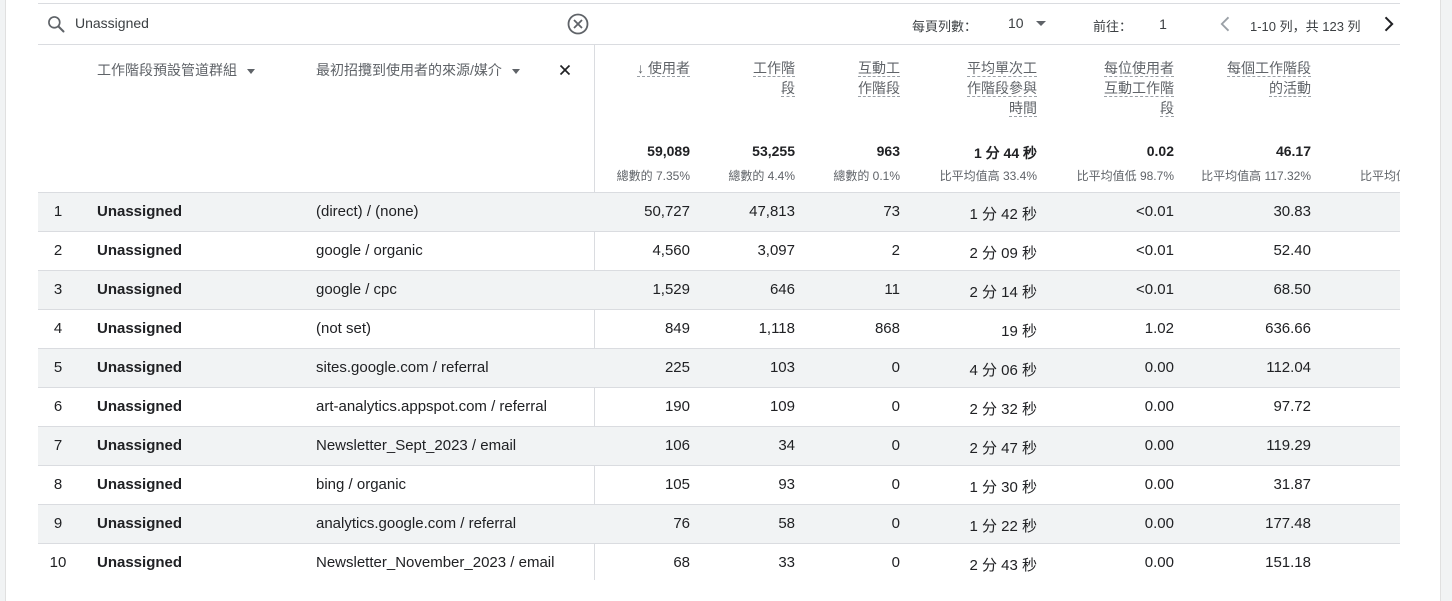 The width and height of the screenshot is (1452, 601). What do you see at coordinates (167, 70) in the screenshot?
I see `dimension-header-label: 工作階段預設管道群組` at bounding box center [167, 70].